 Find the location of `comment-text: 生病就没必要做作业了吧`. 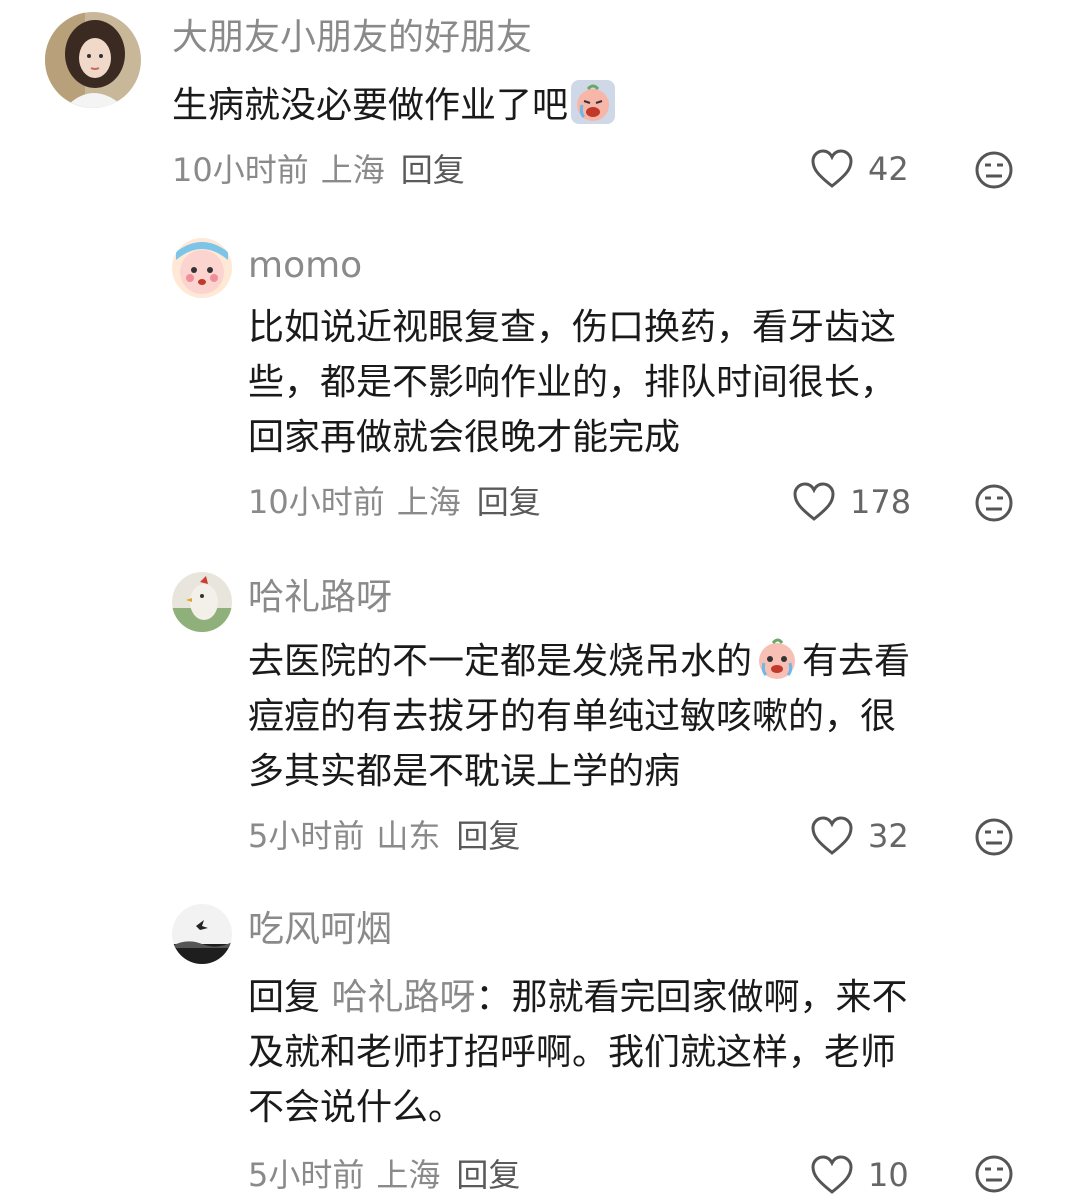

comment-text: 生病就没必要做作业了吧 is located at coordinates (395, 105).